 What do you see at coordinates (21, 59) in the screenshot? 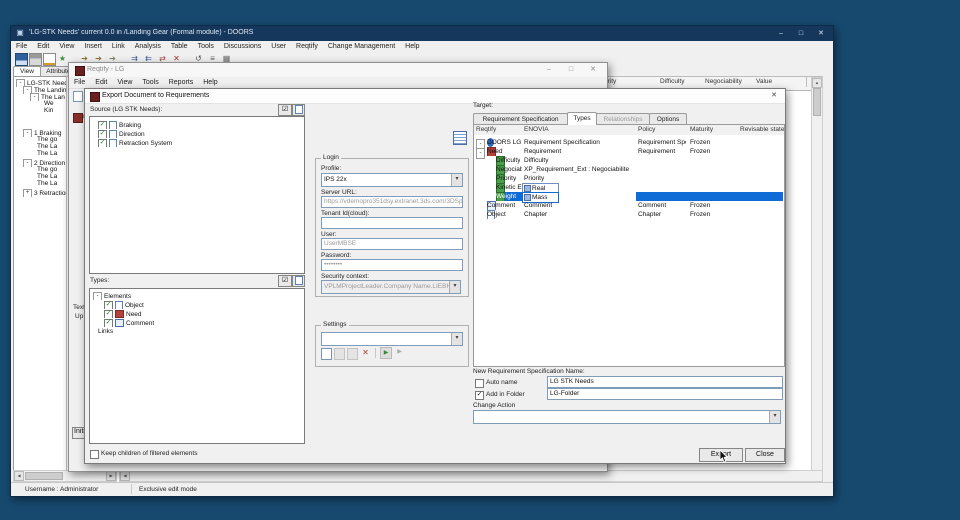
I see `save-icon` at bounding box center [21, 59].